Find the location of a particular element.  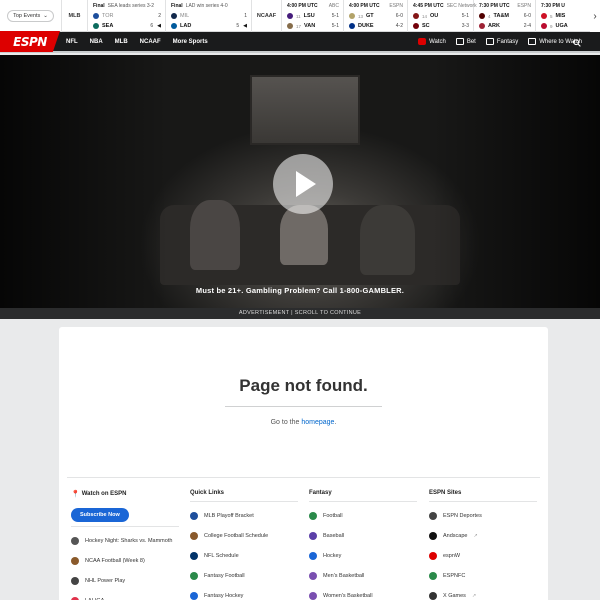

team-abbr: VAN is located at coordinates (310, 26).